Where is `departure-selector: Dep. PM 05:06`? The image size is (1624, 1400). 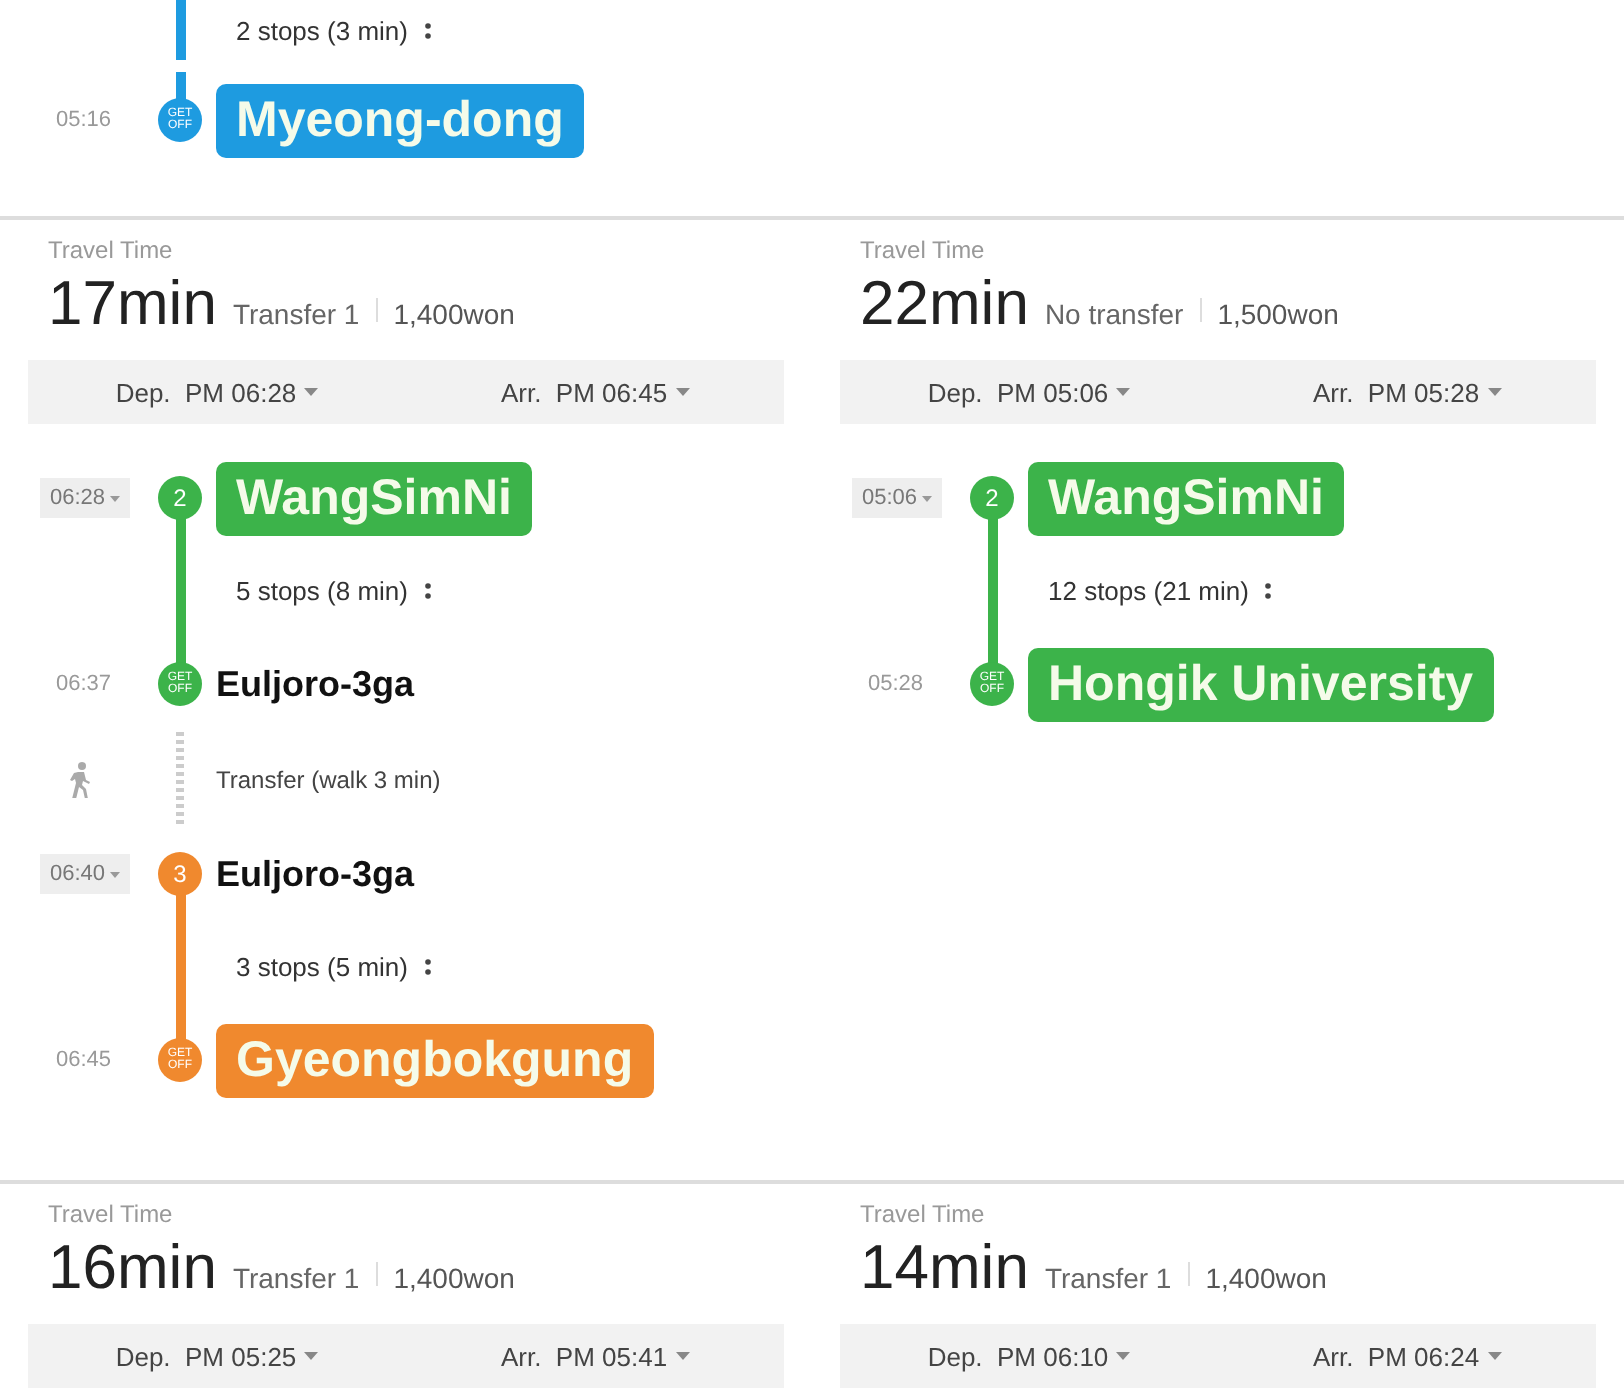
departure-selector: Dep. PM 05:06 is located at coordinates (1029, 392).